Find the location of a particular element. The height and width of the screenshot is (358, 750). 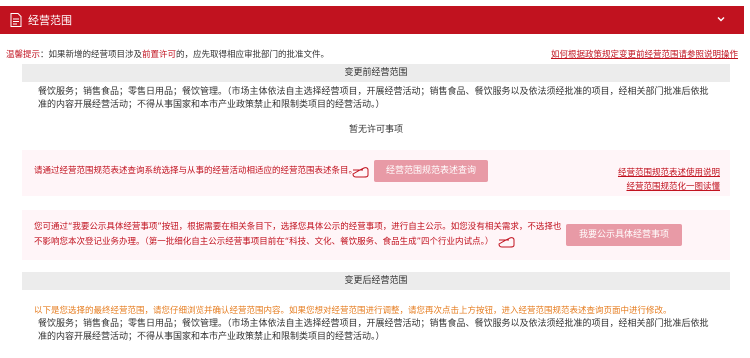

section-header: 经营范围 is located at coordinates (372, 20).